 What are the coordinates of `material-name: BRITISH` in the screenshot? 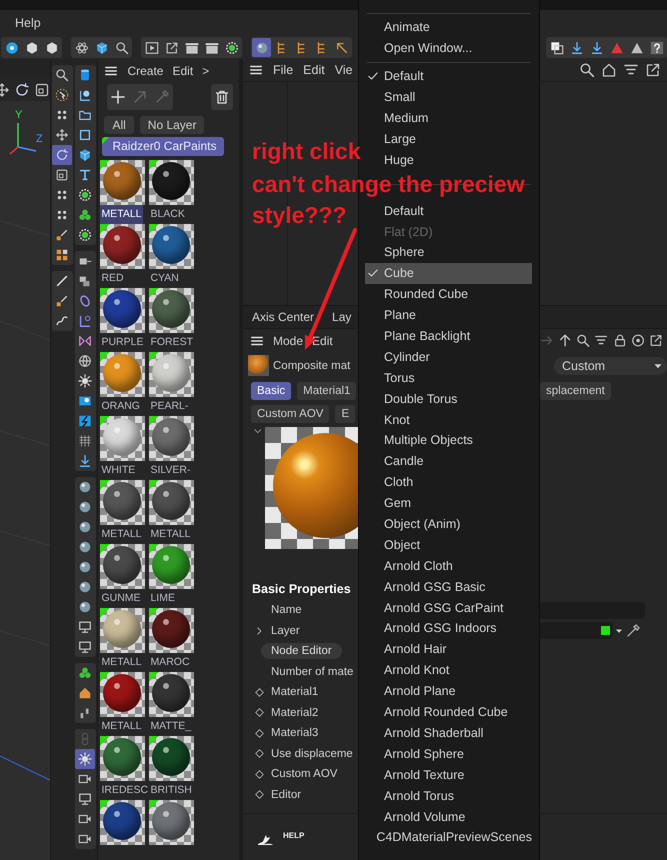 It's located at (171, 790).